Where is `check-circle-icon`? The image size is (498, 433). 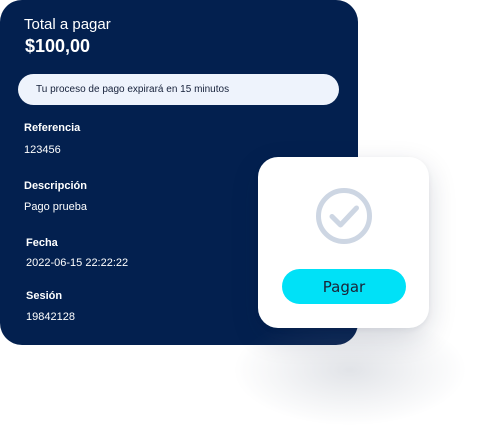
check-circle-icon is located at coordinates (344, 216).